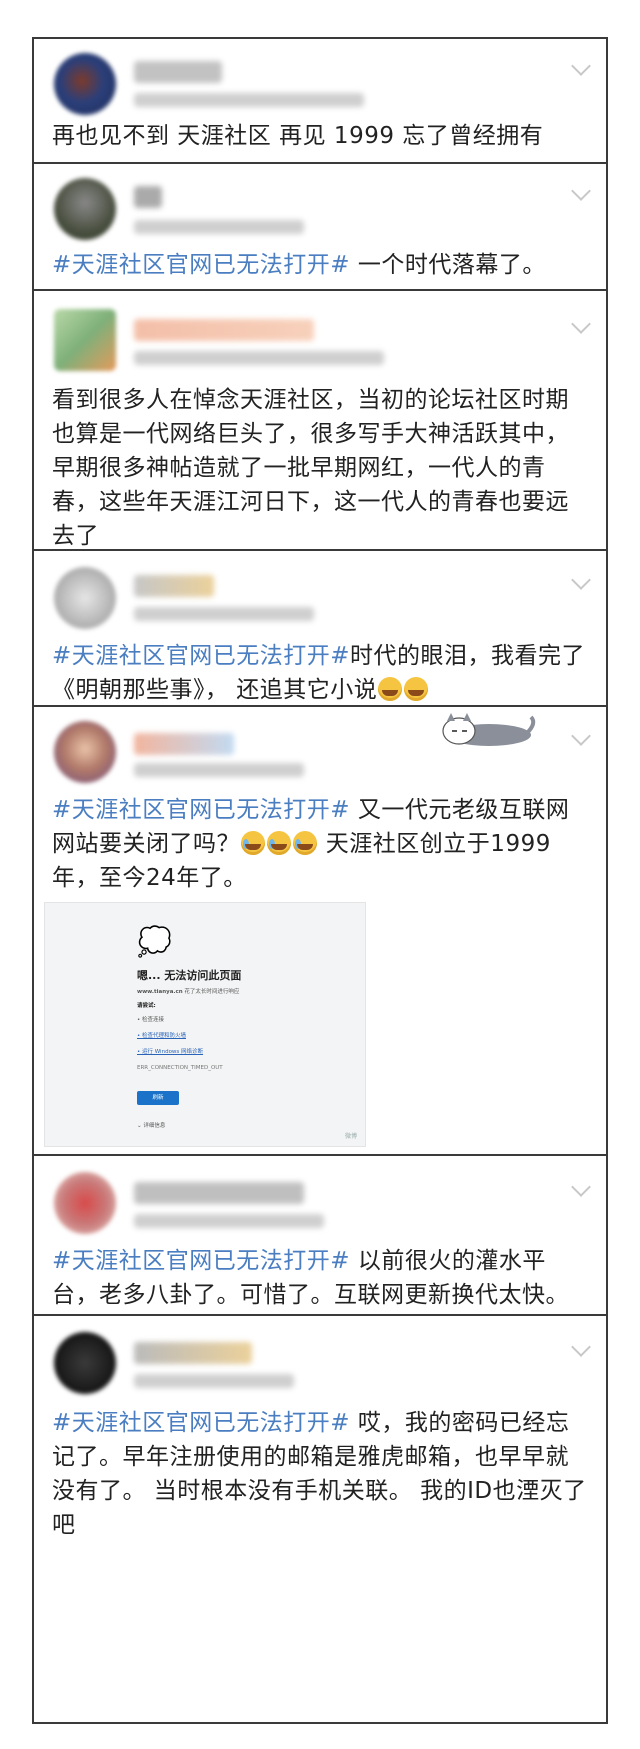  I want to click on thought-cloud-icon: 💭, so click(154, 941).